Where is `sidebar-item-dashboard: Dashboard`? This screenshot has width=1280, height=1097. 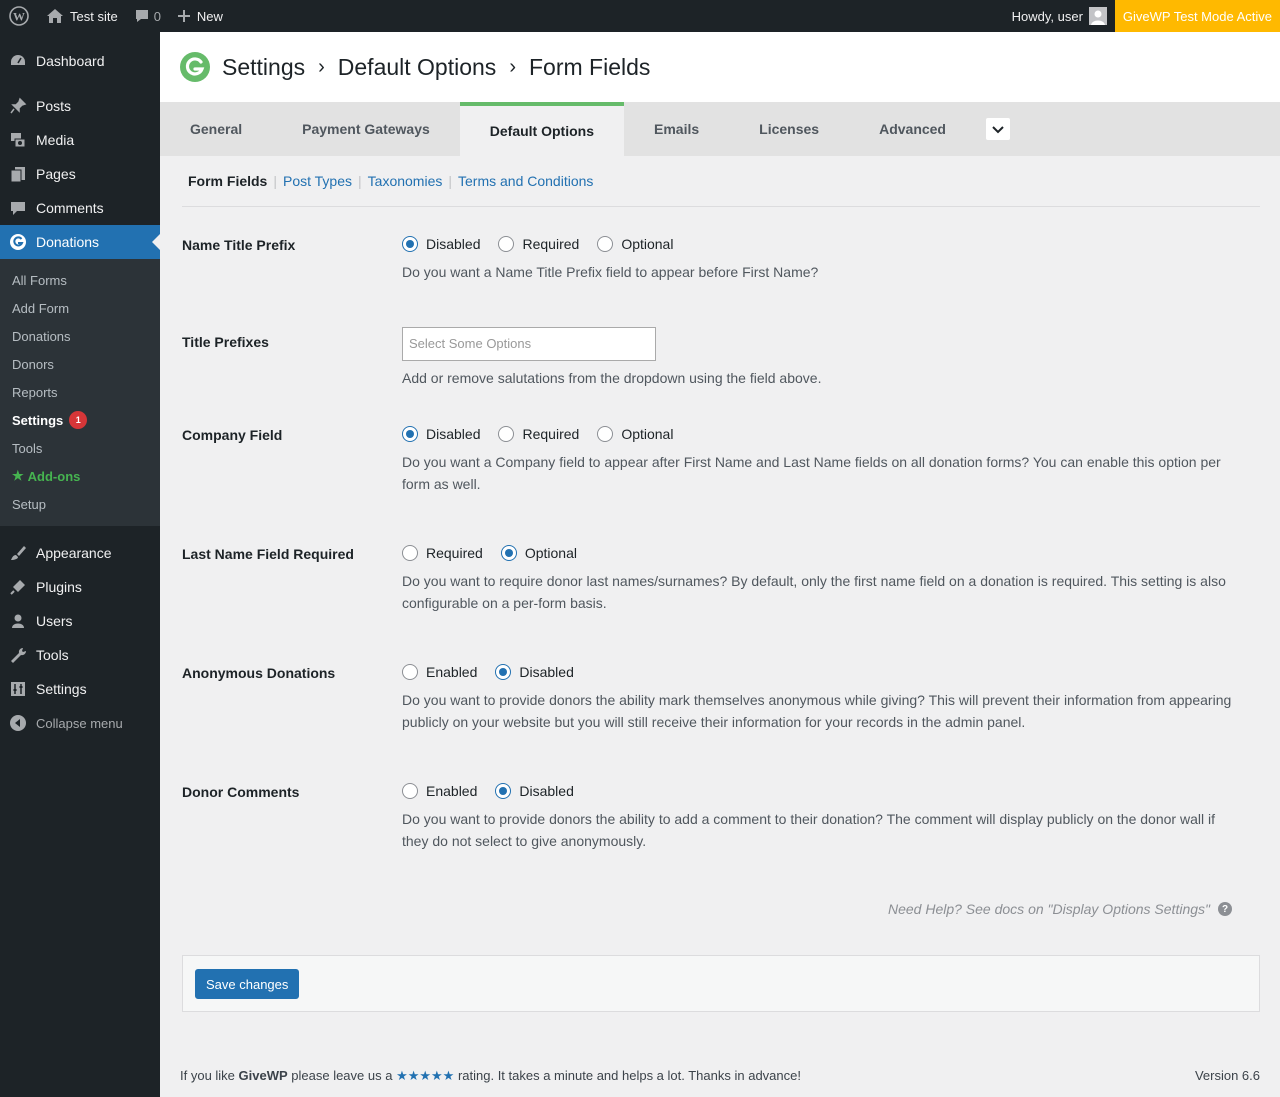
sidebar-item-dashboard: Dashboard is located at coordinates (80, 61).